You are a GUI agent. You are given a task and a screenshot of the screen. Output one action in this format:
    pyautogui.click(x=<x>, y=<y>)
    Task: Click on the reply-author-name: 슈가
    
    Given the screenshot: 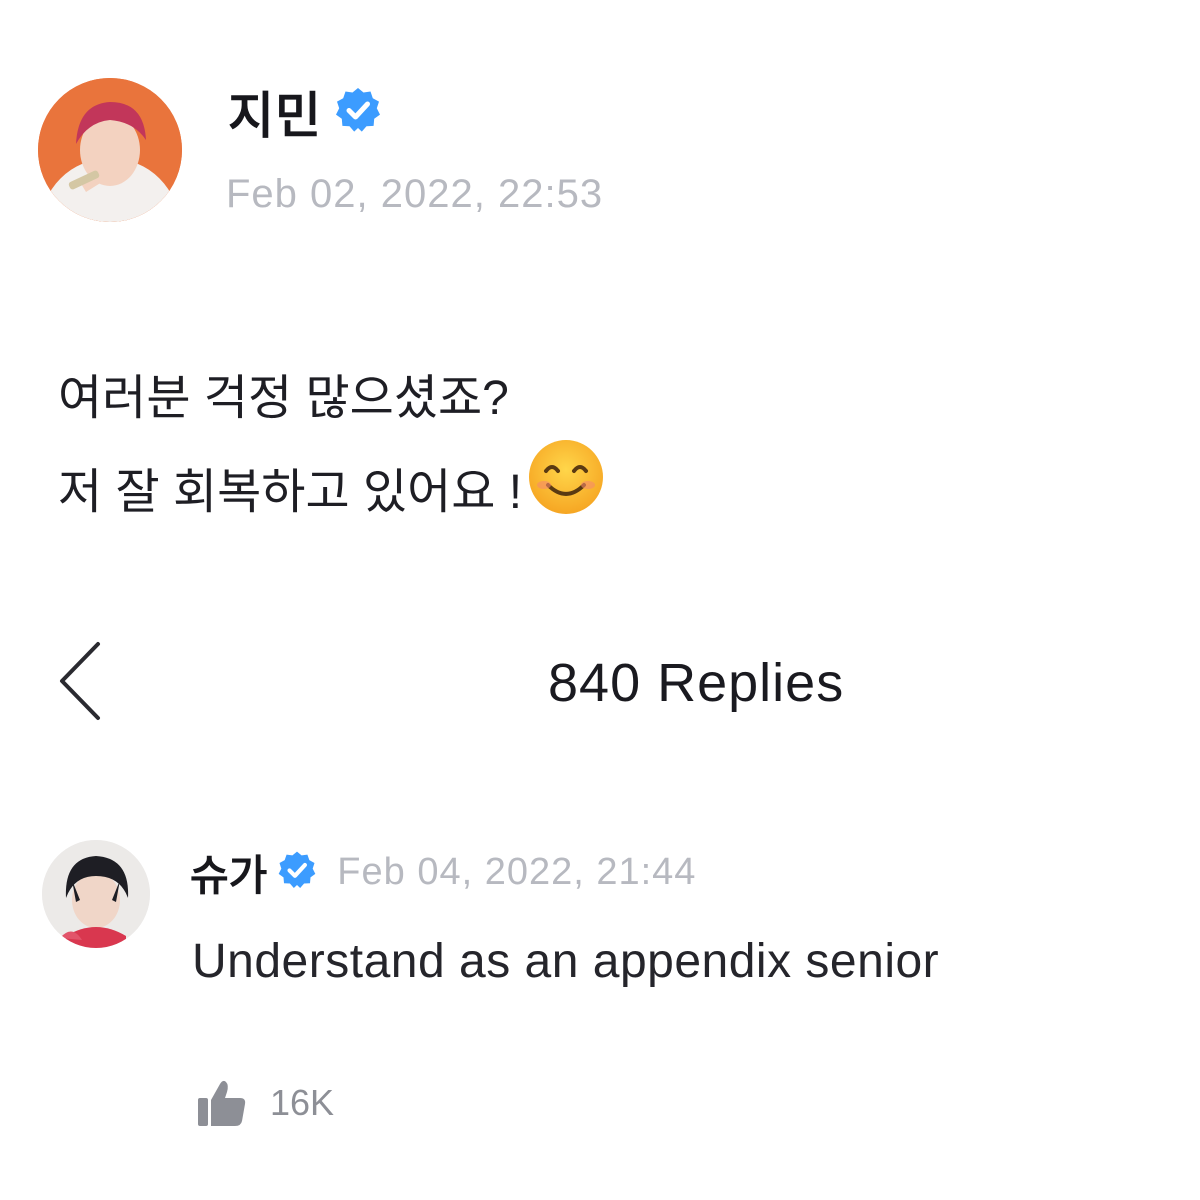 What is the action you would take?
    pyautogui.click(x=228, y=872)
    